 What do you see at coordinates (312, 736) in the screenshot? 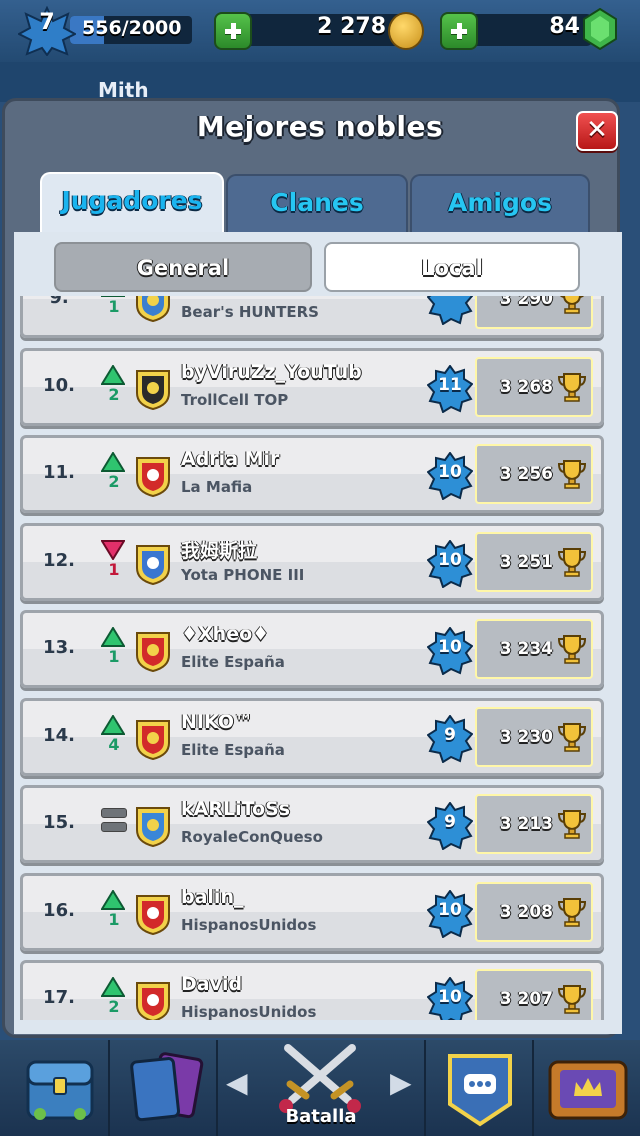
I see `leaderboard-row: 14. 4 NIKO™ Elite España 9 3 230` at bounding box center [312, 736].